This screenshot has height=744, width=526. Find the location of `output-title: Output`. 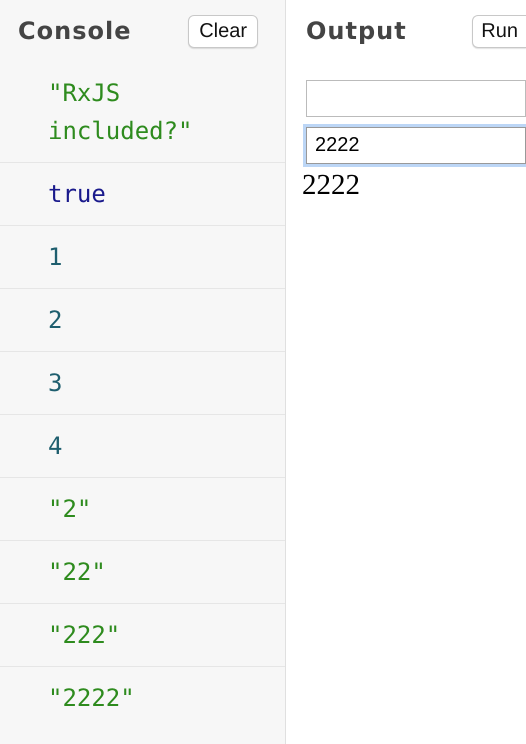

output-title: Output is located at coordinates (356, 31).